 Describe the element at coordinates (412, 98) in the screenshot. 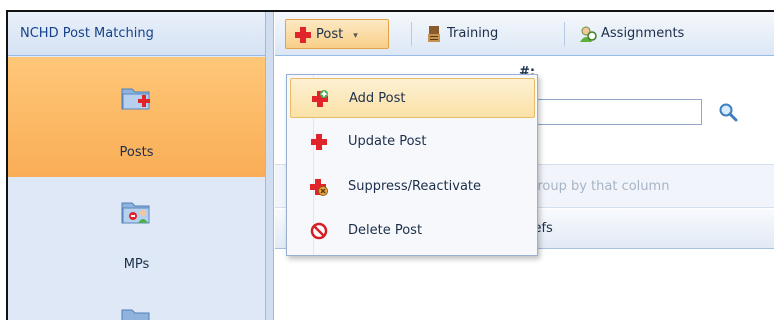

I see `menu-item-add-post: Add Post` at that location.